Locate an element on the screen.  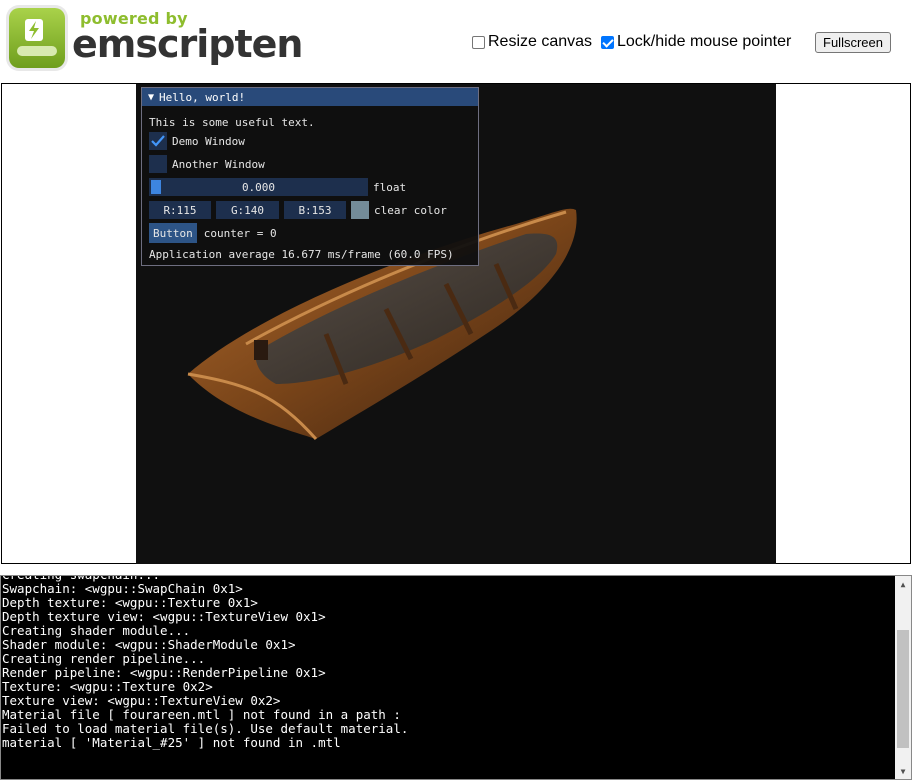
lightning-bolt-icon is located at coordinates (34, 30).